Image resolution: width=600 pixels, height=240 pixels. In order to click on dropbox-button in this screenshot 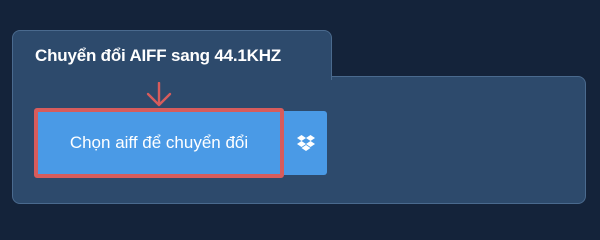, I will do `click(305, 143)`.